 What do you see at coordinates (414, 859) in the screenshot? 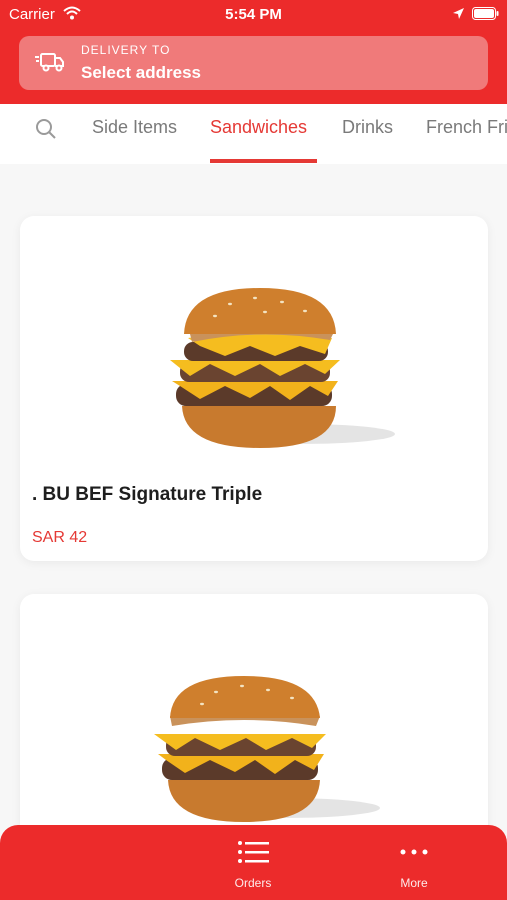
I see `more-dots-icon` at bounding box center [414, 859].